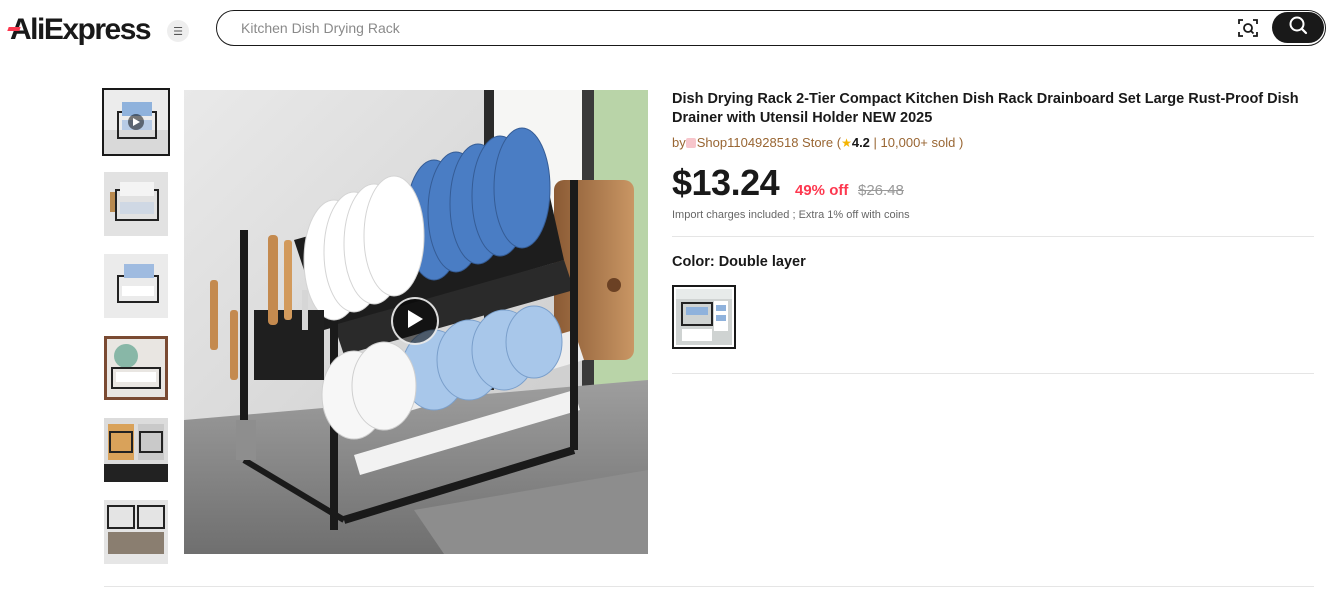  I want to click on store-link: Shop1104928518 Store, so click(765, 142).